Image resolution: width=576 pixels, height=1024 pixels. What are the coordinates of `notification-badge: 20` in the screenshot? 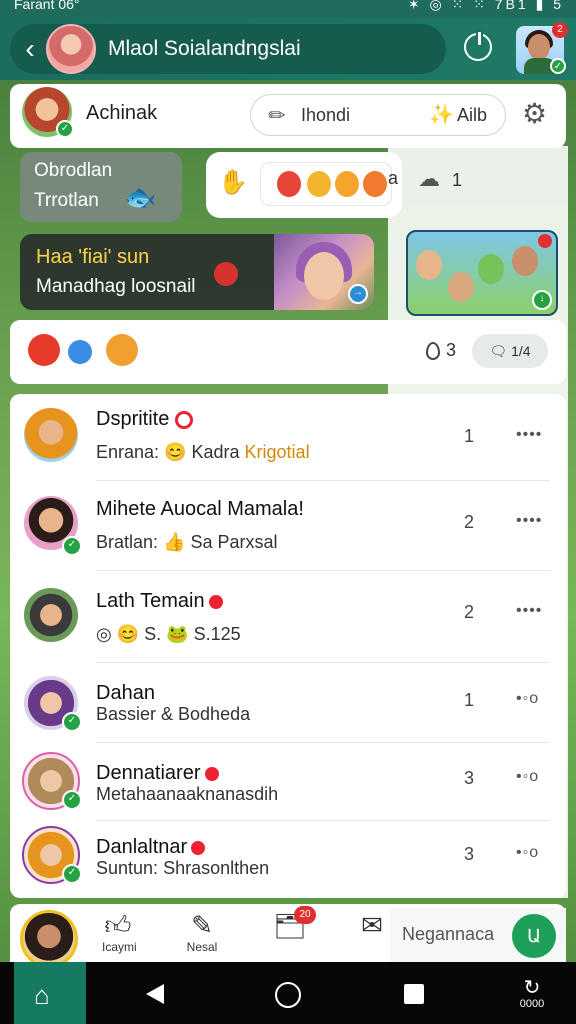 It's located at (305, 915).